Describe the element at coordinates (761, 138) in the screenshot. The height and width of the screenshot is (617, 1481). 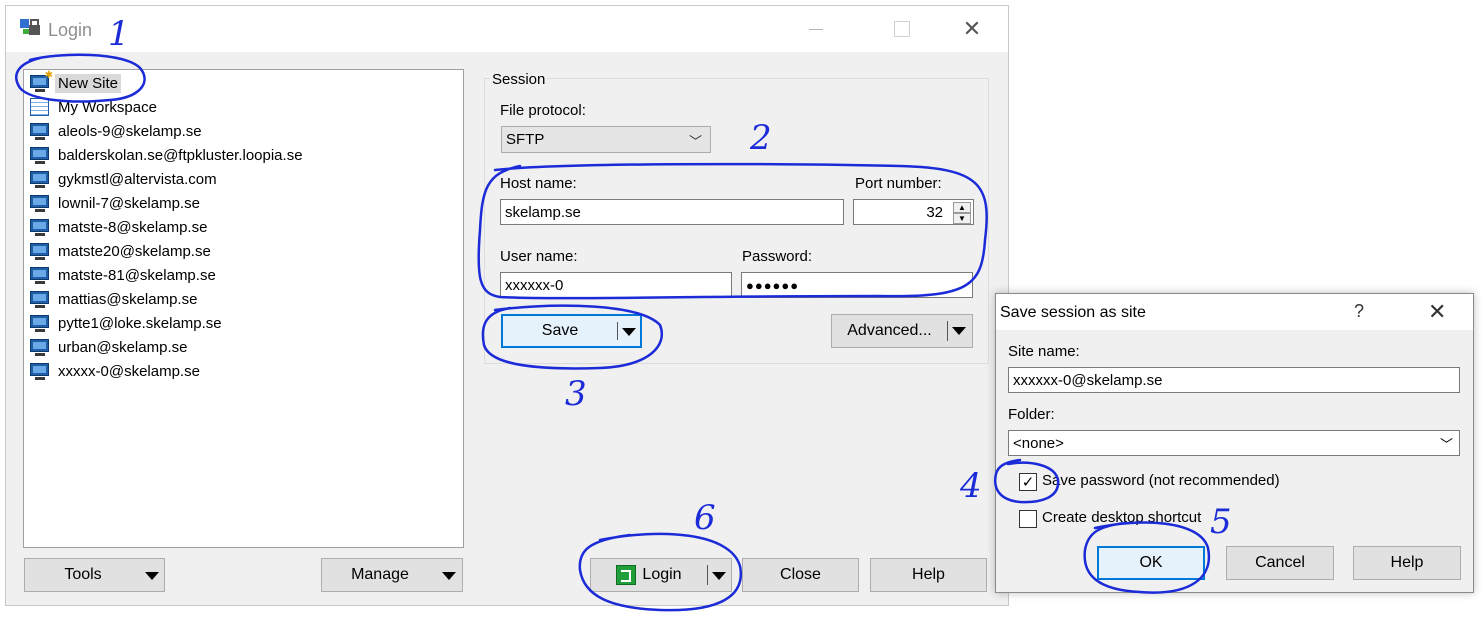
I see `ink-number-2: 2` at that location.